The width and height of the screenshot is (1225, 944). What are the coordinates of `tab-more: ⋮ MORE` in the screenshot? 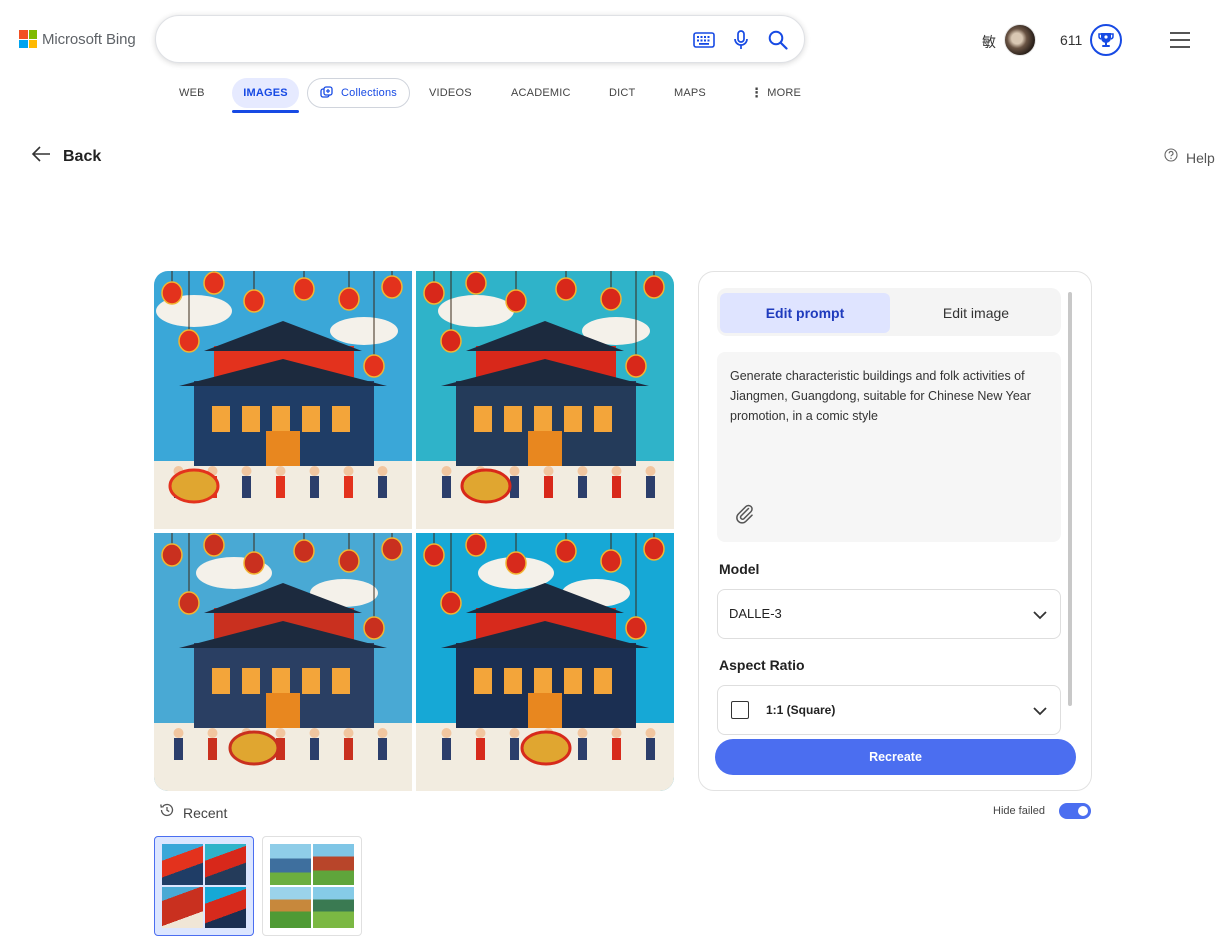 It's located at (775, 93).